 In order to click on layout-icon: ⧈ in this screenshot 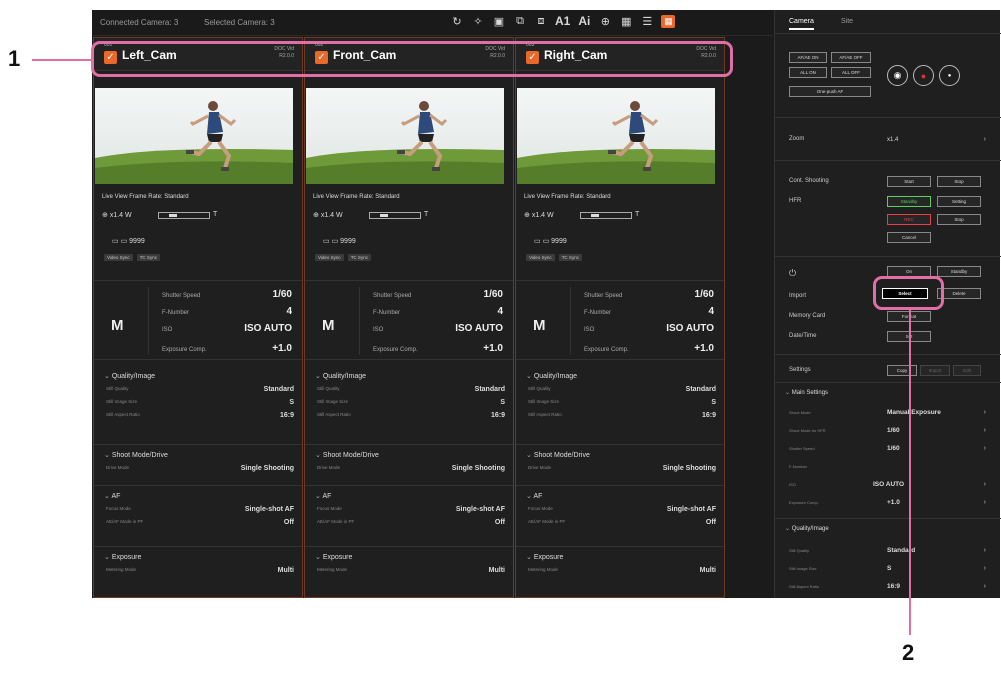, I will do `click(541, 21)`.